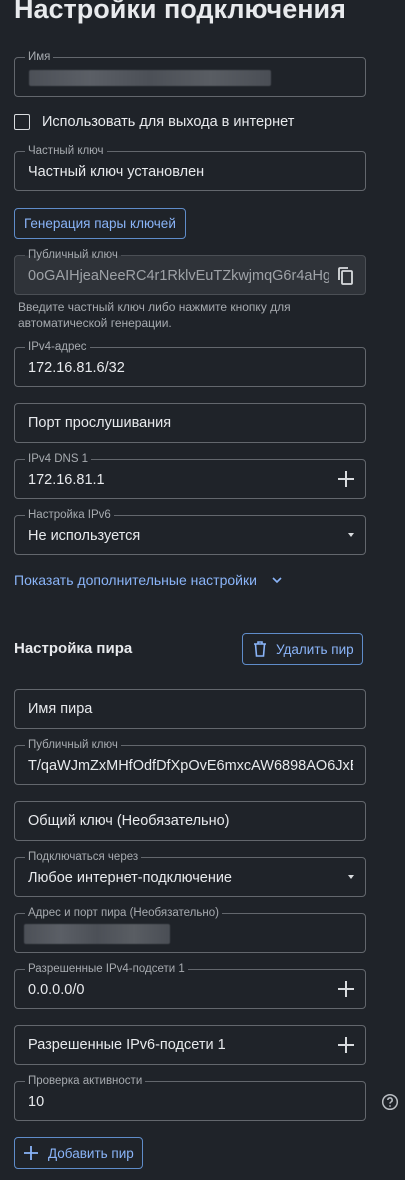  I want to click on delete-peer-label: Удалить пир, so click(315, 649).